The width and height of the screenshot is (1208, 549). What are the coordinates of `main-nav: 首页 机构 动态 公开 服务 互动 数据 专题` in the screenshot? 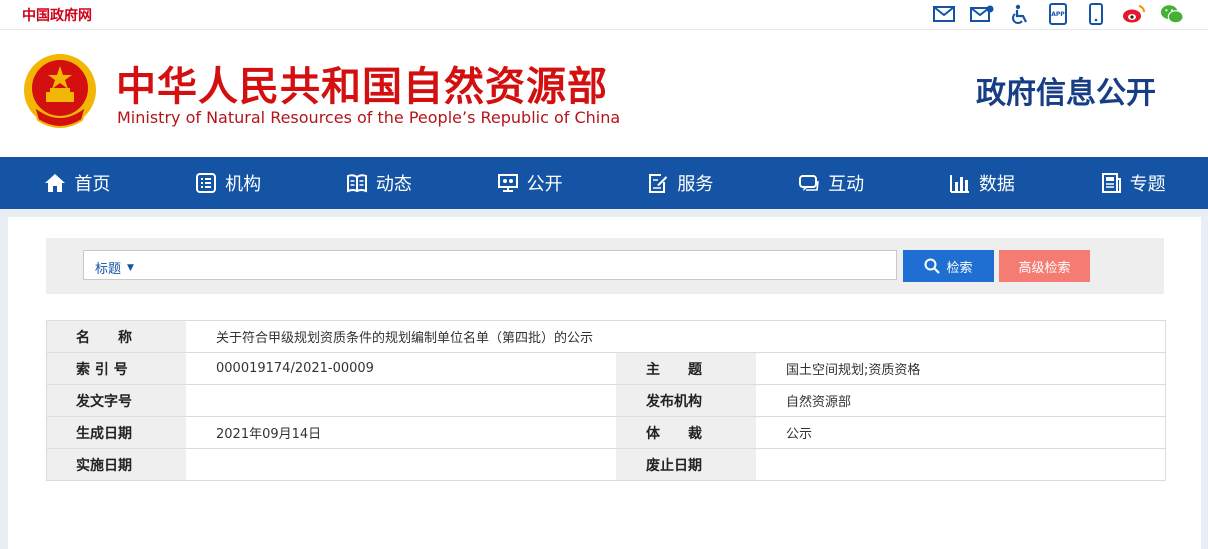 It's located at (604, 183).